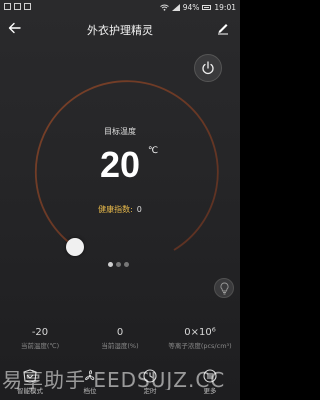 This screenshot has width=320, height=400. Describe the element at coordinates (200, 341) in the screenshot. I see `plasma-concentration-reading: 0×10⁶ 等离子浓度(pcs/cm³)` at that location.